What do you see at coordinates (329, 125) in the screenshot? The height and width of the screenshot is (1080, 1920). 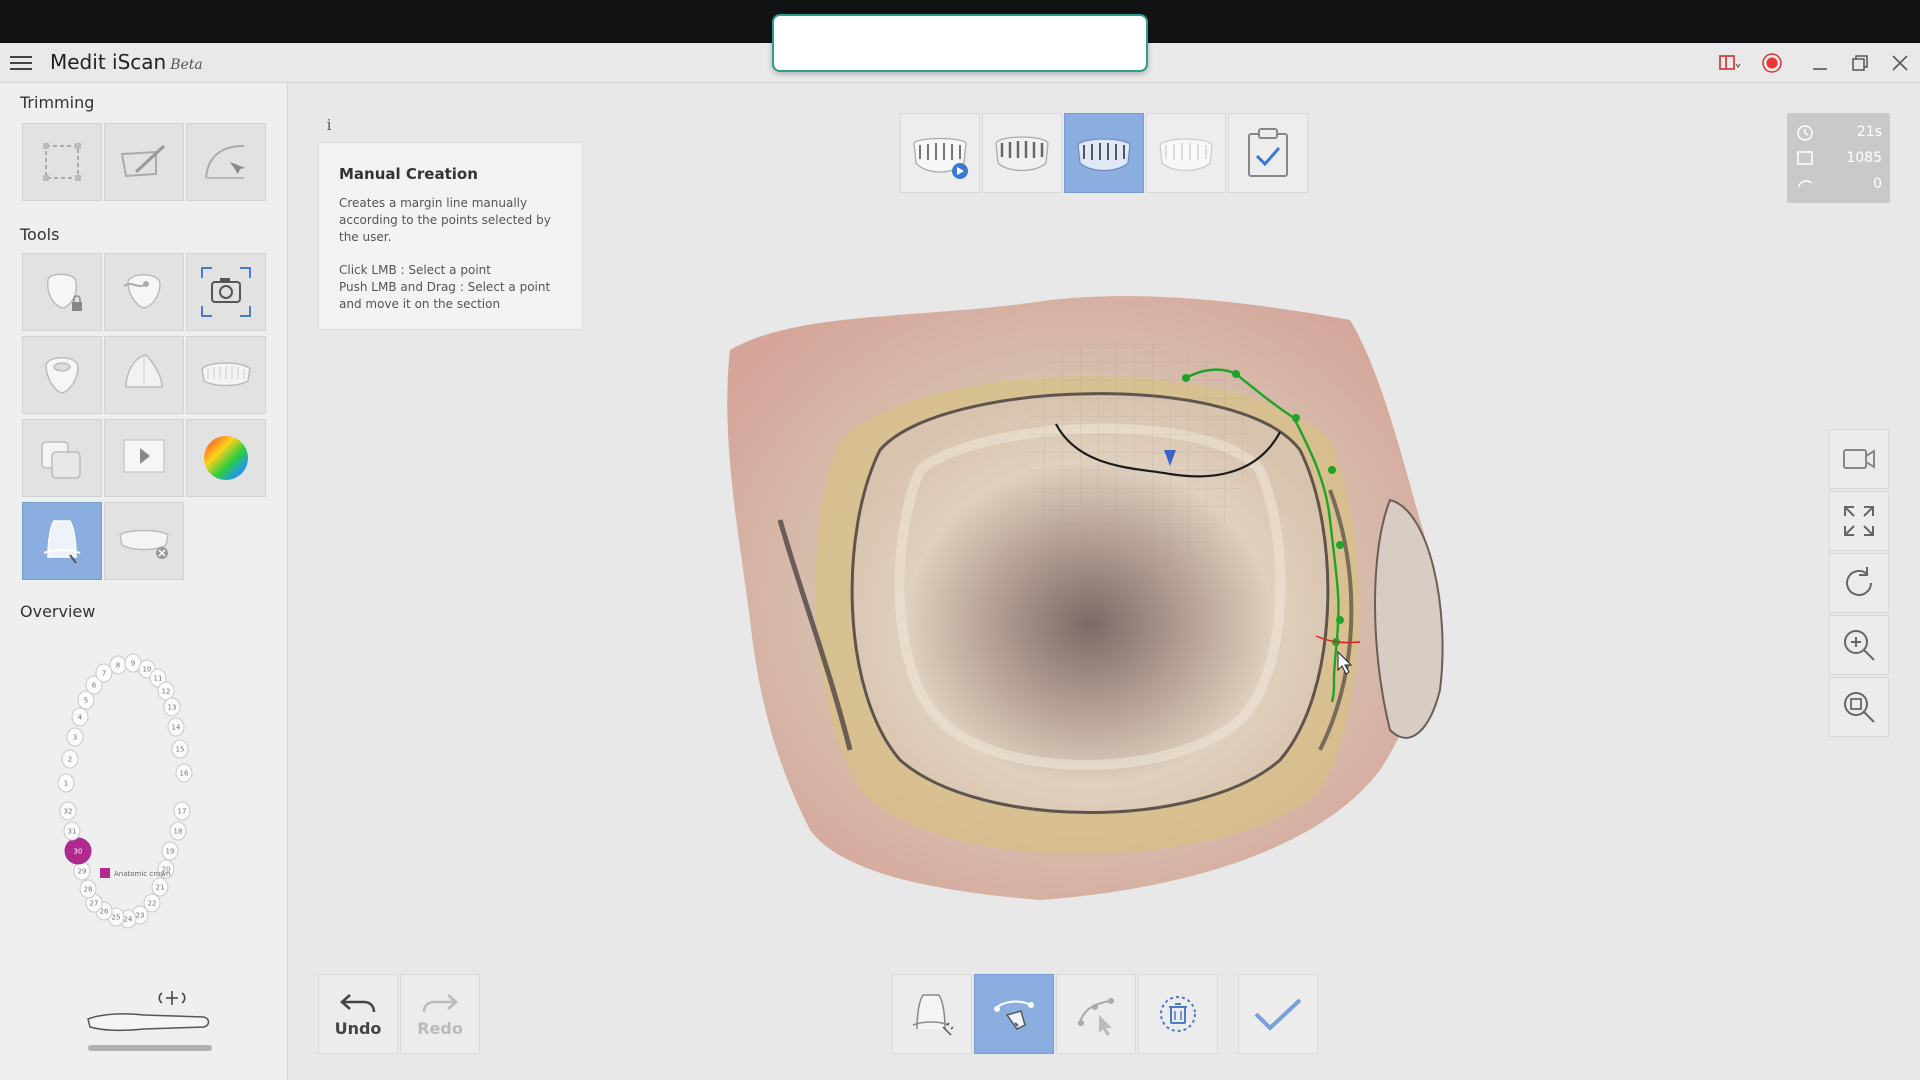 I see `info-icon: i` at bounding box center [329, 125].